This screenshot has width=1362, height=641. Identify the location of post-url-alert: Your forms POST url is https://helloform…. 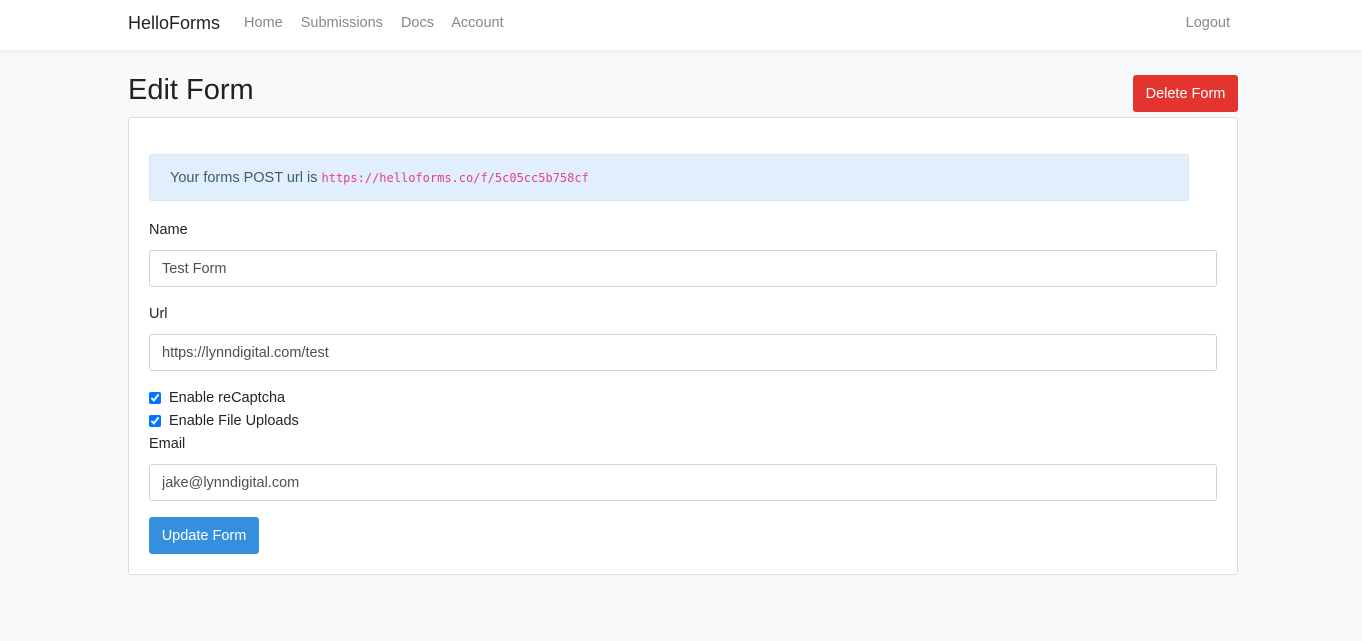
(669, 177).